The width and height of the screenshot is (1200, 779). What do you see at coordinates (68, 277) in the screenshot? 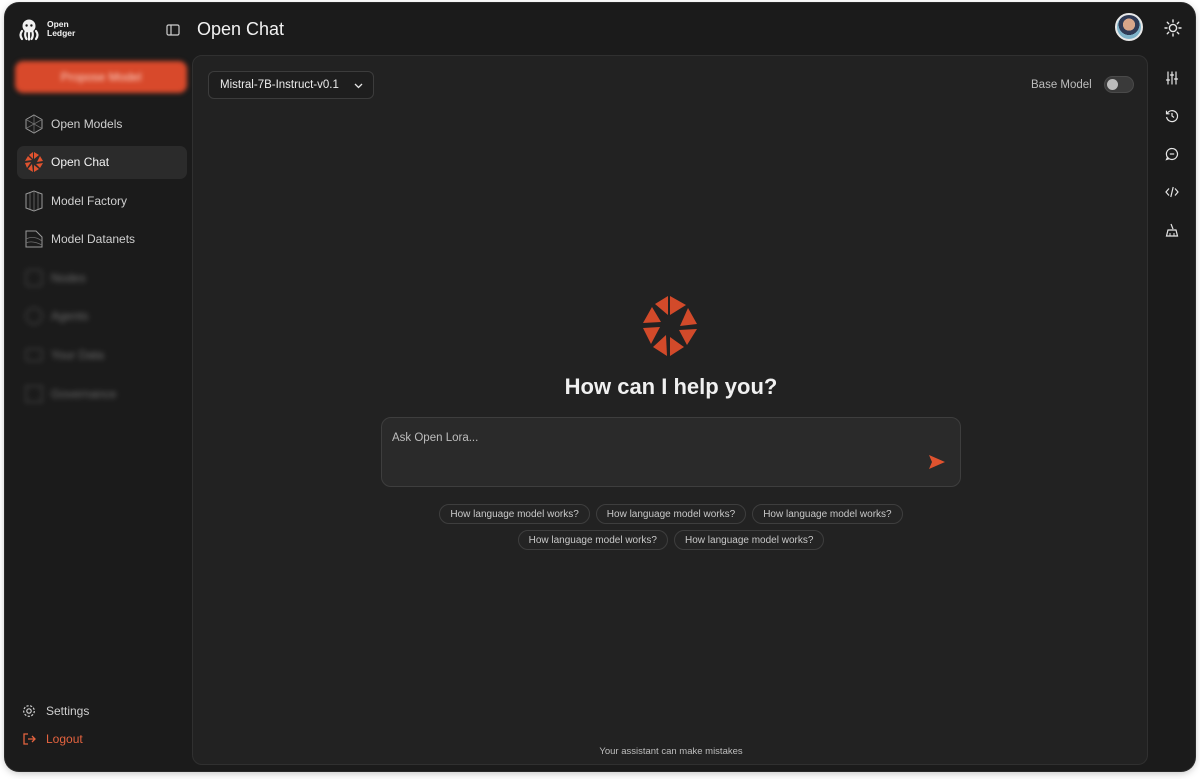
I see `sidebar-item-label: Nodes` at bounding box center [68, 277].